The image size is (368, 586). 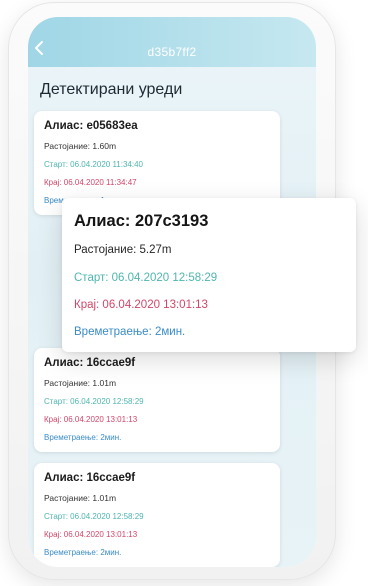 What do you see at coordinates (123, 250) in the screenshot?
I see `device-distance: Растојание: 5.27m` at bounding box center [123, 250].